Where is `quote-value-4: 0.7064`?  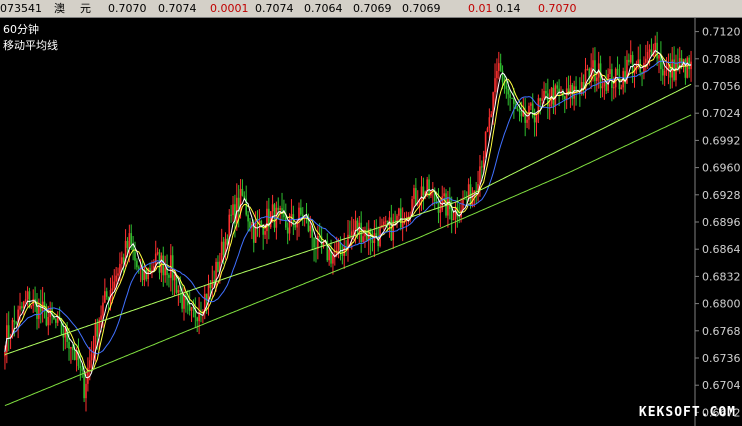 quote-value-4: 0.7064 is located at coordinates (323, 8).